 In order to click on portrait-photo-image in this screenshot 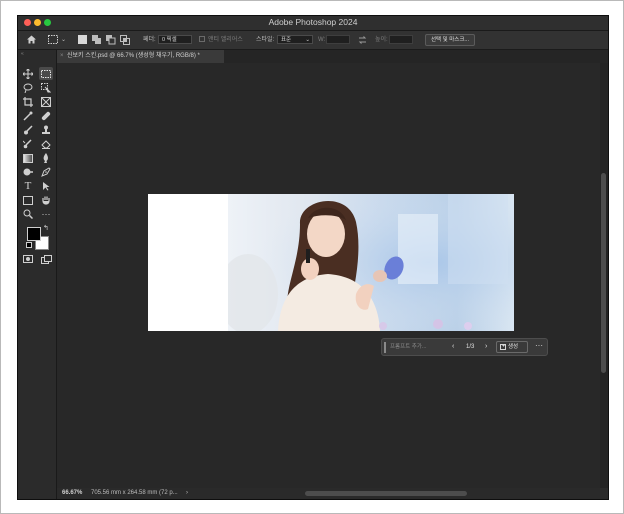, I will do `click(371, 262)`.